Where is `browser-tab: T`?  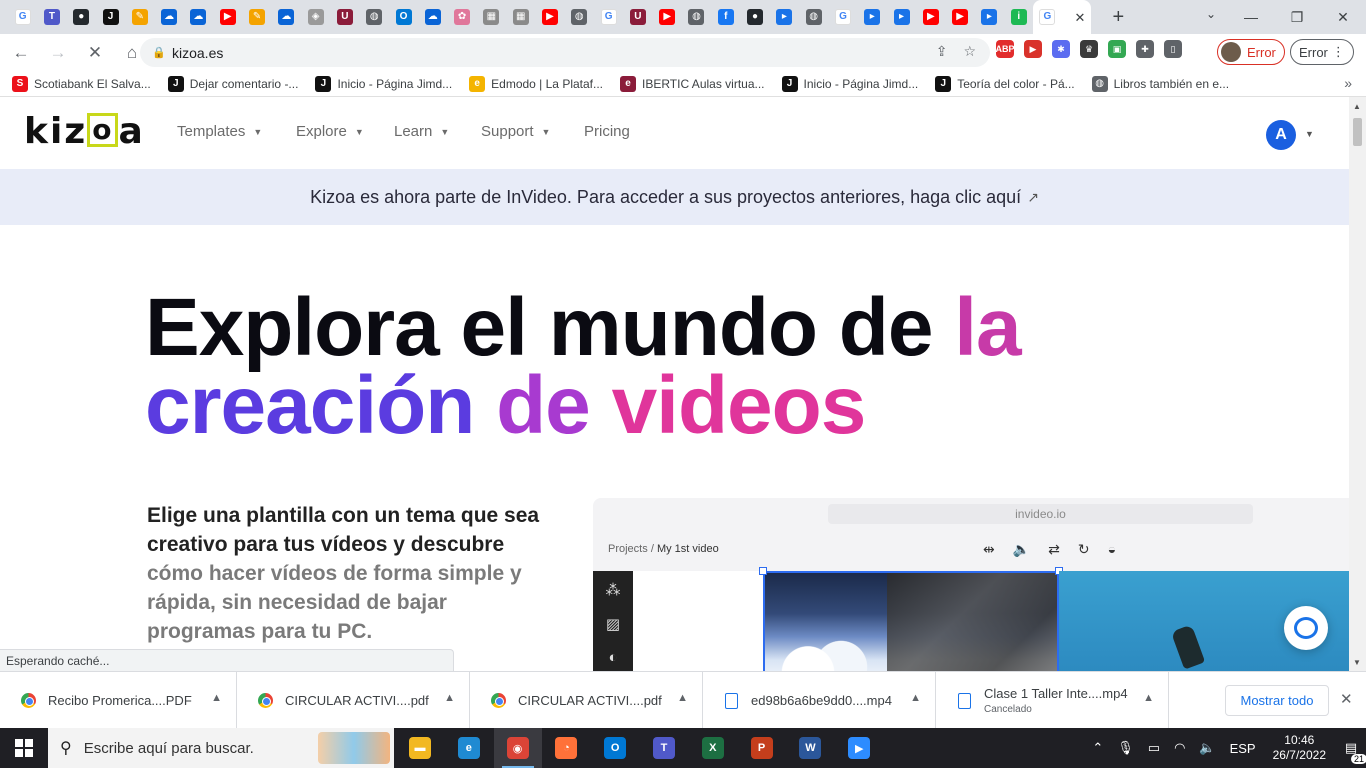
browser-tab: T is located at coordinates (51, 17).